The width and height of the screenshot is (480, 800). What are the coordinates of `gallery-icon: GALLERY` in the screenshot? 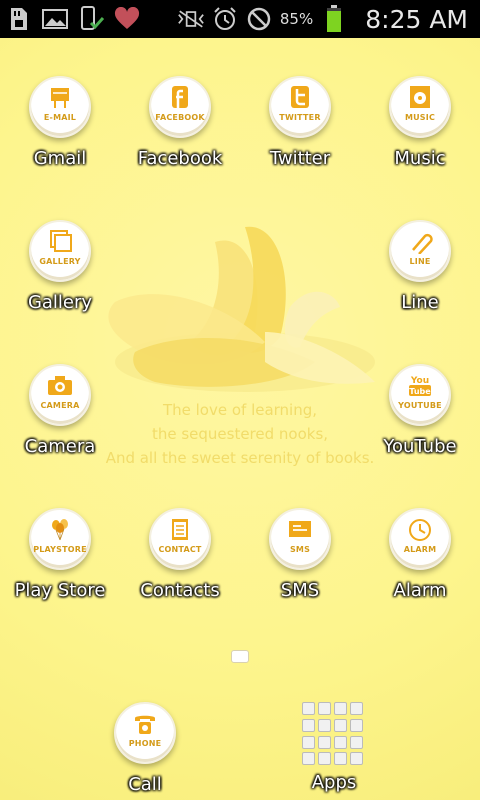 It's located at (60, 251).